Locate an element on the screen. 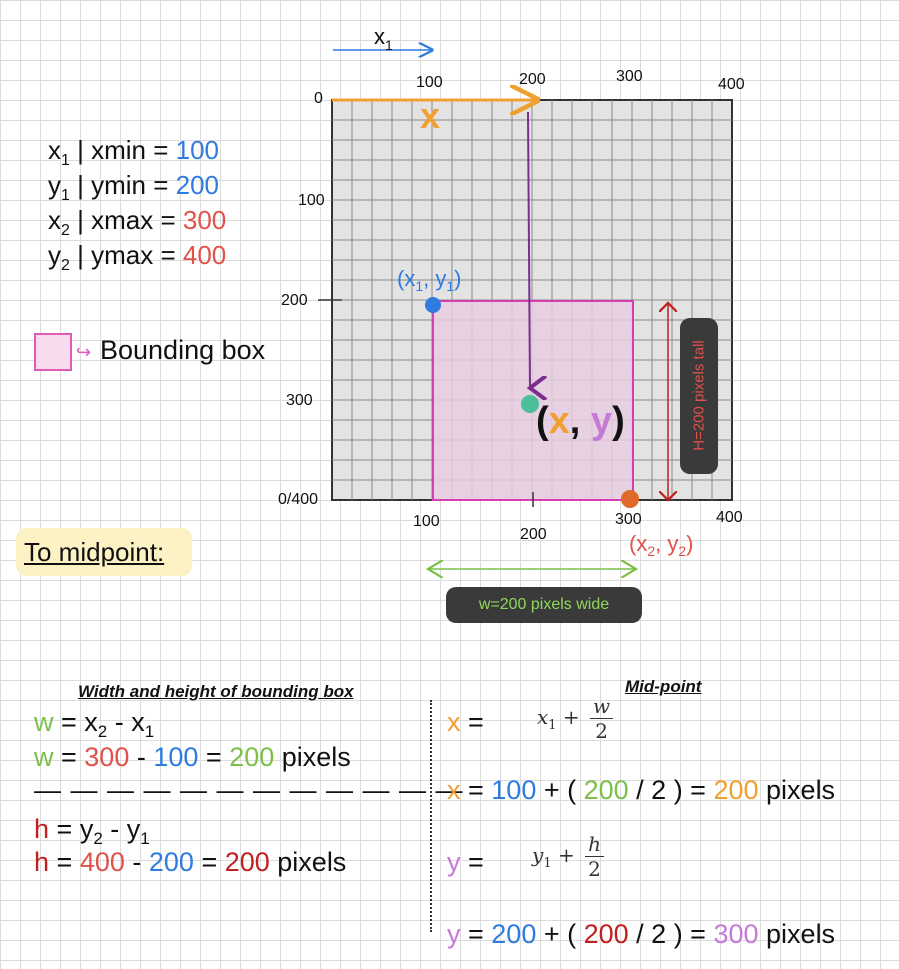 This screenshot has height=969, width=899. width-note: w=200 pixels wide is located at coordinates (544, 604).